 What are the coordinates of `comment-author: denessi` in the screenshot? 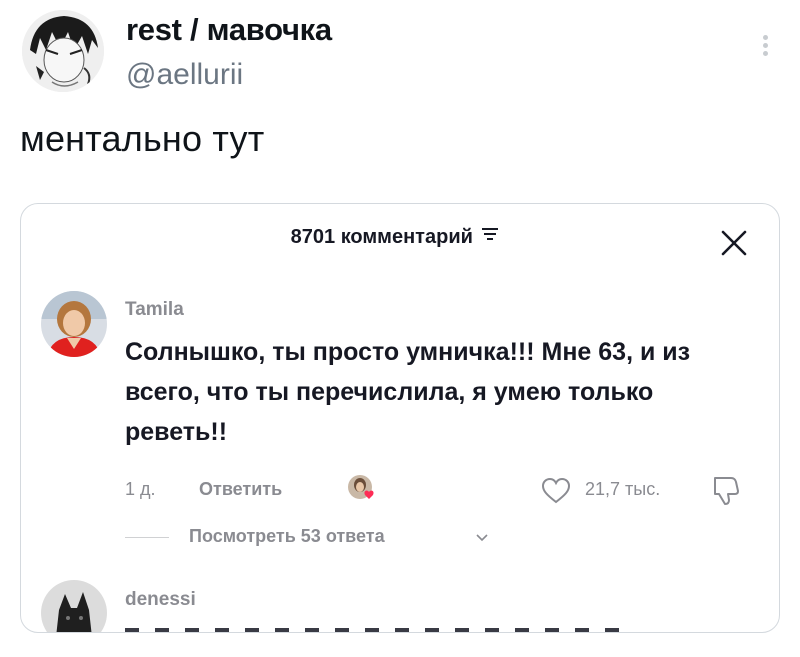 It's located at (160, 600).